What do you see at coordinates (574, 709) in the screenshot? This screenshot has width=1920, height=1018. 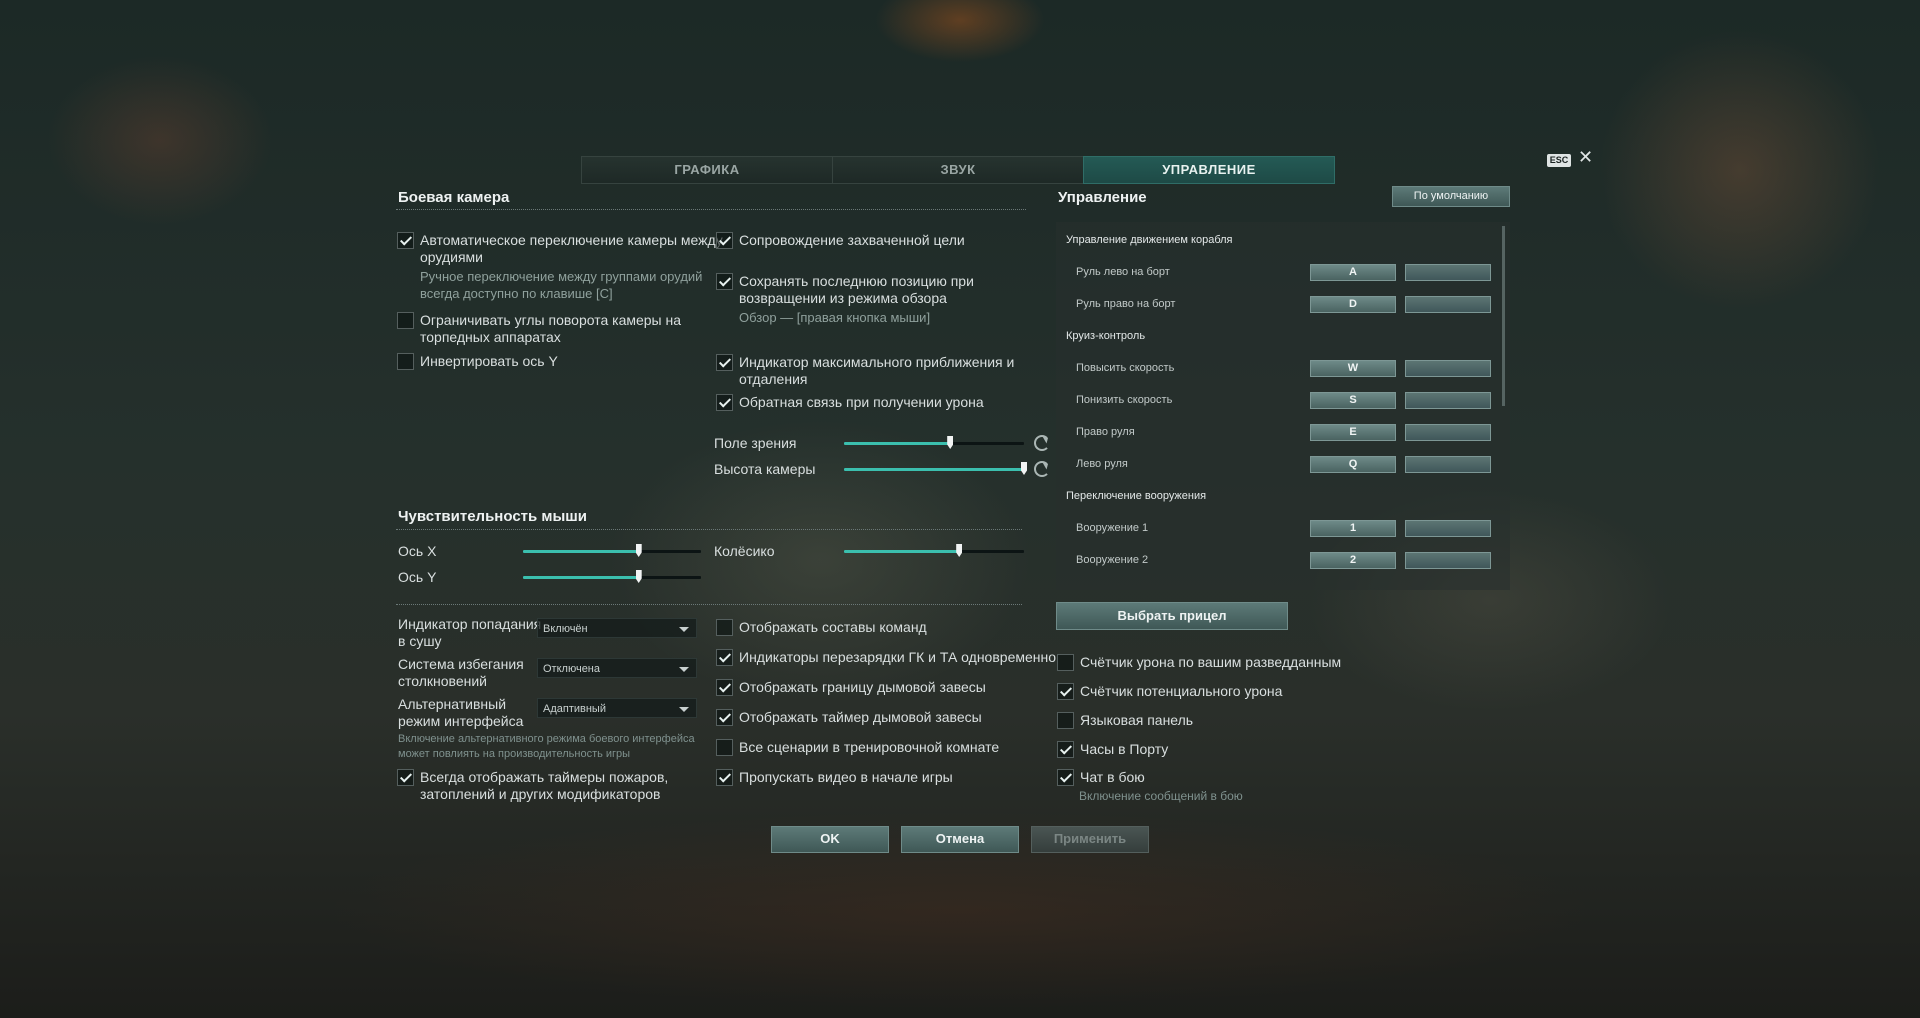 I see `alt-ui-value: Адаптивный` at bounding box center [574, 709].